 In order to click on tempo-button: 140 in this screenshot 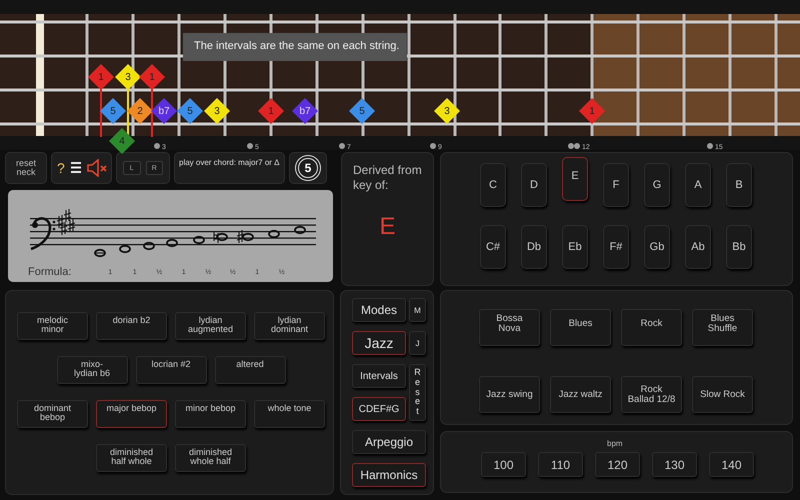, I will do `click(731, 464)`.